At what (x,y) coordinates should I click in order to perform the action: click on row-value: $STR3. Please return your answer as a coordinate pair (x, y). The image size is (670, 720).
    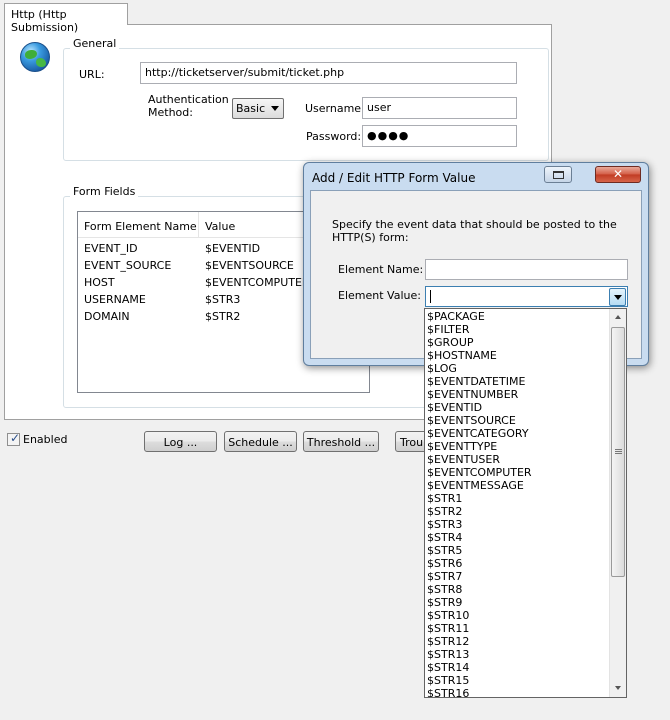
    Looking at the image, I should click on (223, 299).